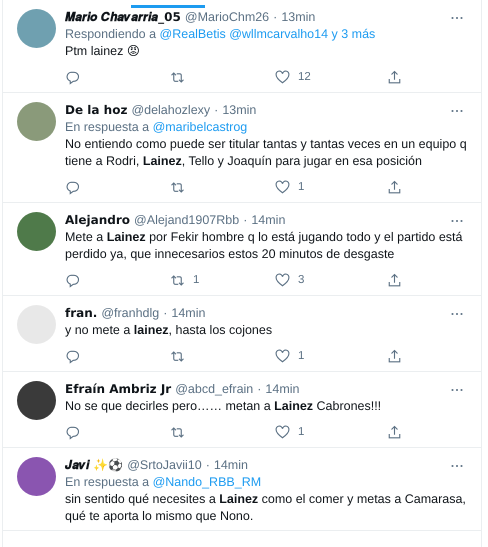 The width and height of the screenshot is (488, 547). I want to click on tweet-text: y no mete a lainez, hasta los cojones, so click(169, 330).